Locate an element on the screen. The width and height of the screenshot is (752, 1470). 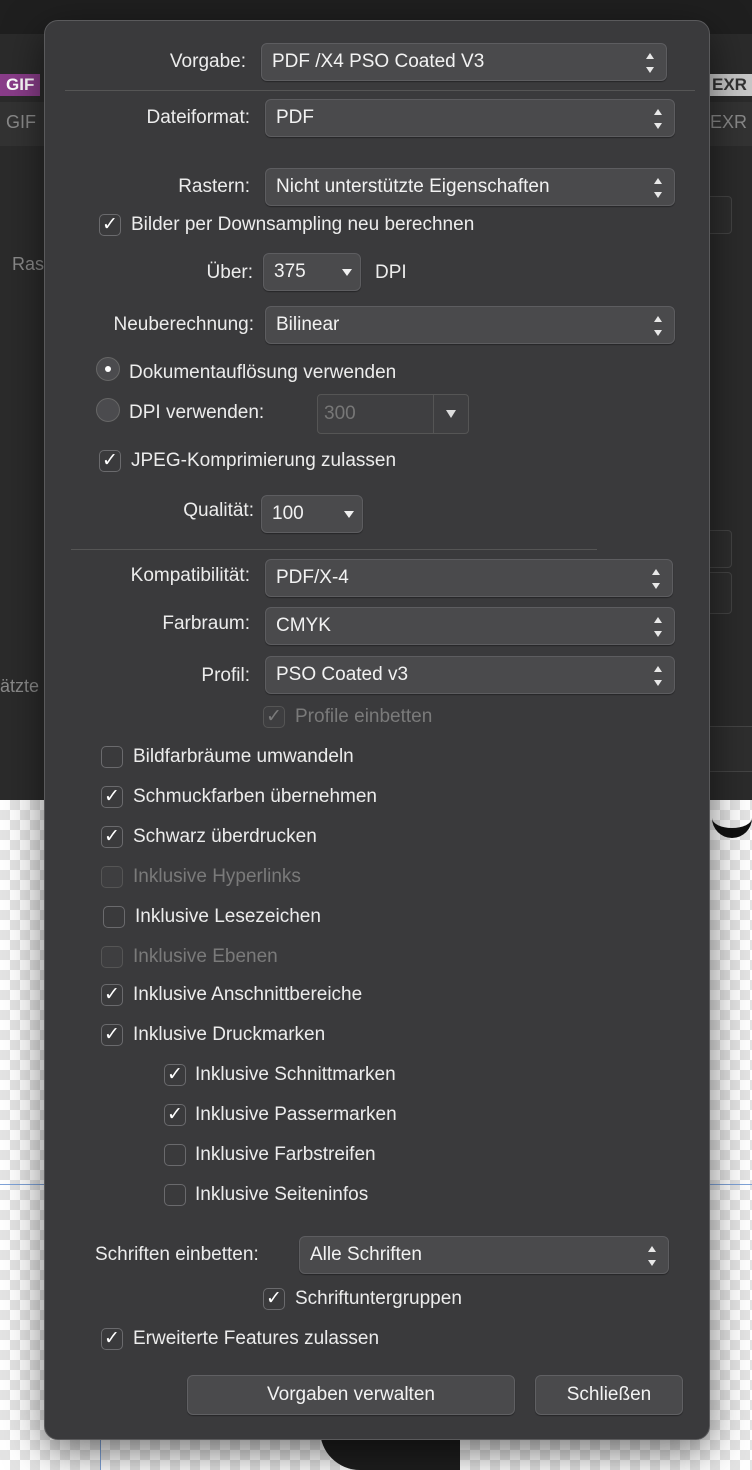
advanced-features-label: Erweiterte Features zulassen is located at coordinates (256, 1338).